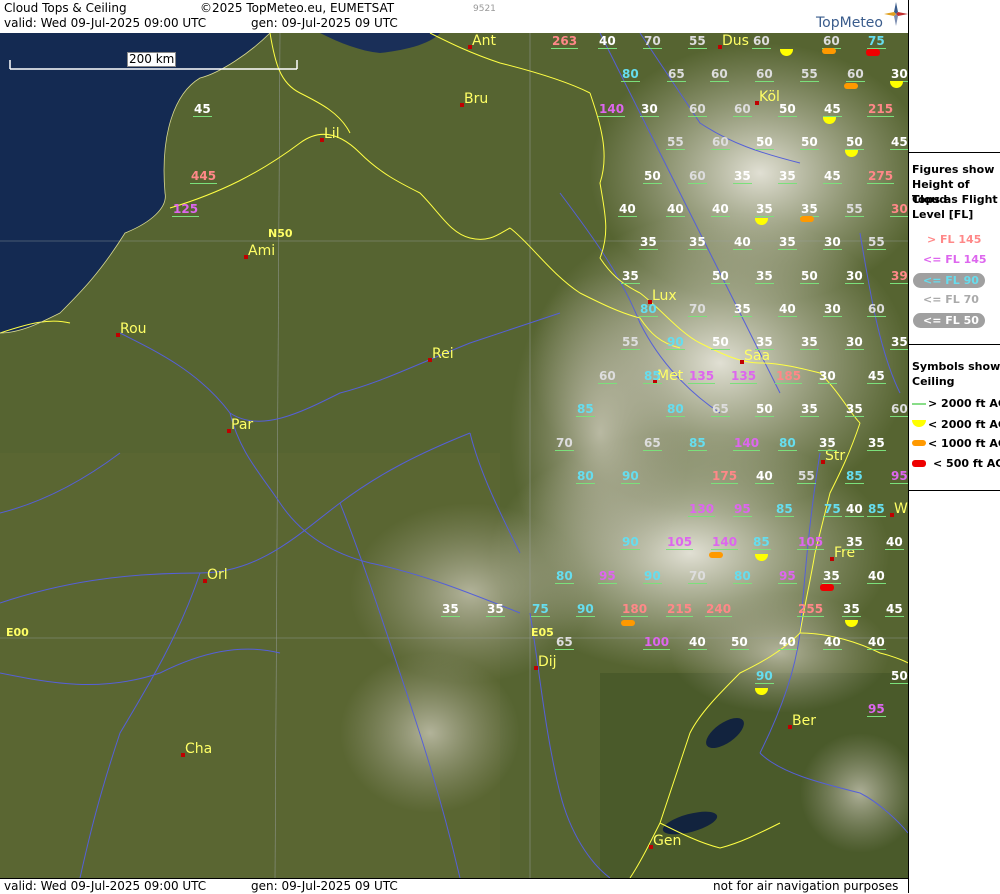 The height and width of the screenshot is (894, 1000). I want to click on ceiling-2000-icon, so click(919, 423).